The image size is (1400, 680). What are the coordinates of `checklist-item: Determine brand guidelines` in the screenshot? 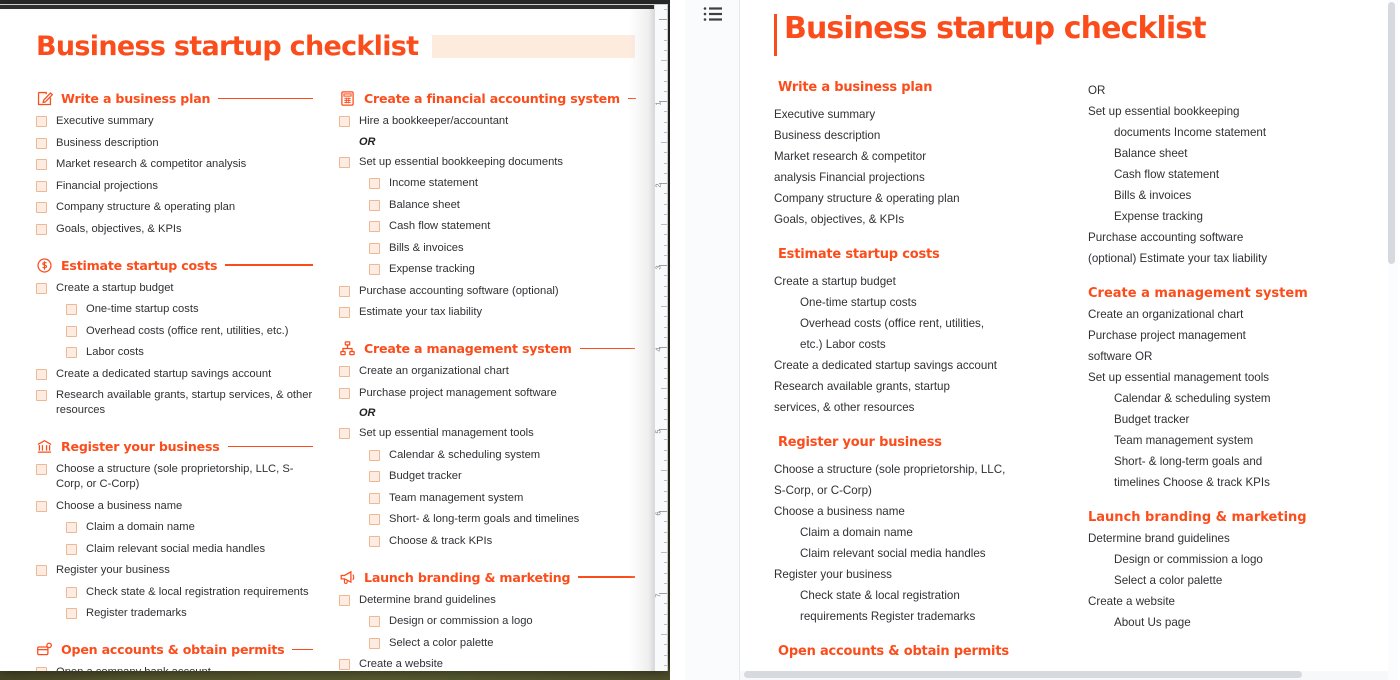 It's located at (487, 600).